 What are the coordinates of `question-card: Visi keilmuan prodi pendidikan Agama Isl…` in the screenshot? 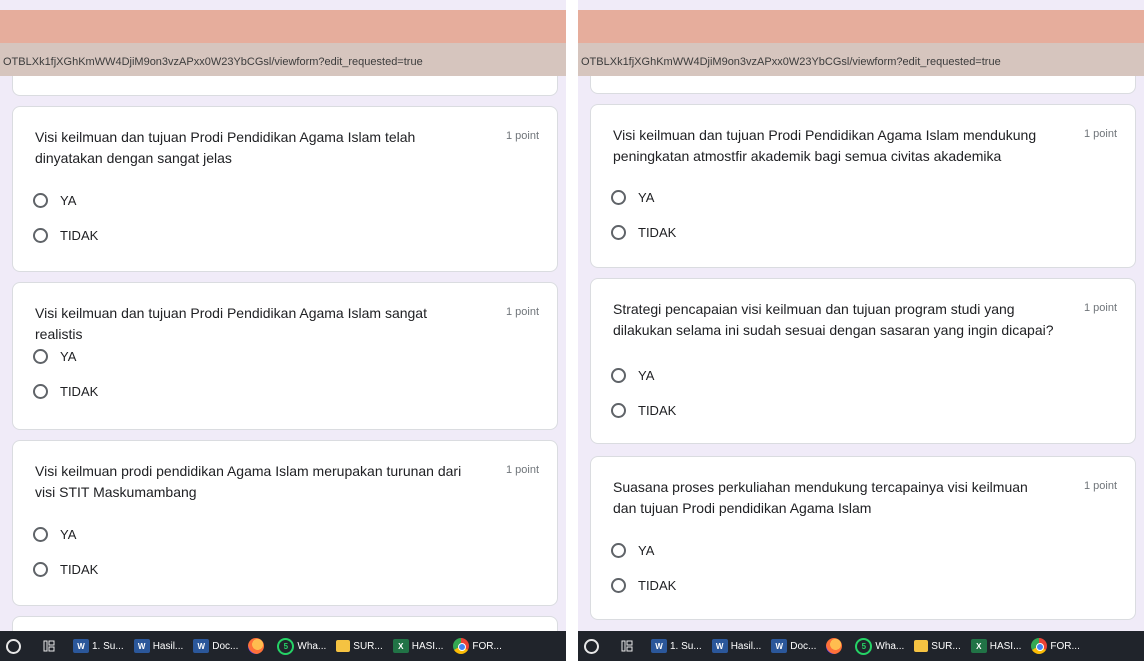 It's located at (285, 523).